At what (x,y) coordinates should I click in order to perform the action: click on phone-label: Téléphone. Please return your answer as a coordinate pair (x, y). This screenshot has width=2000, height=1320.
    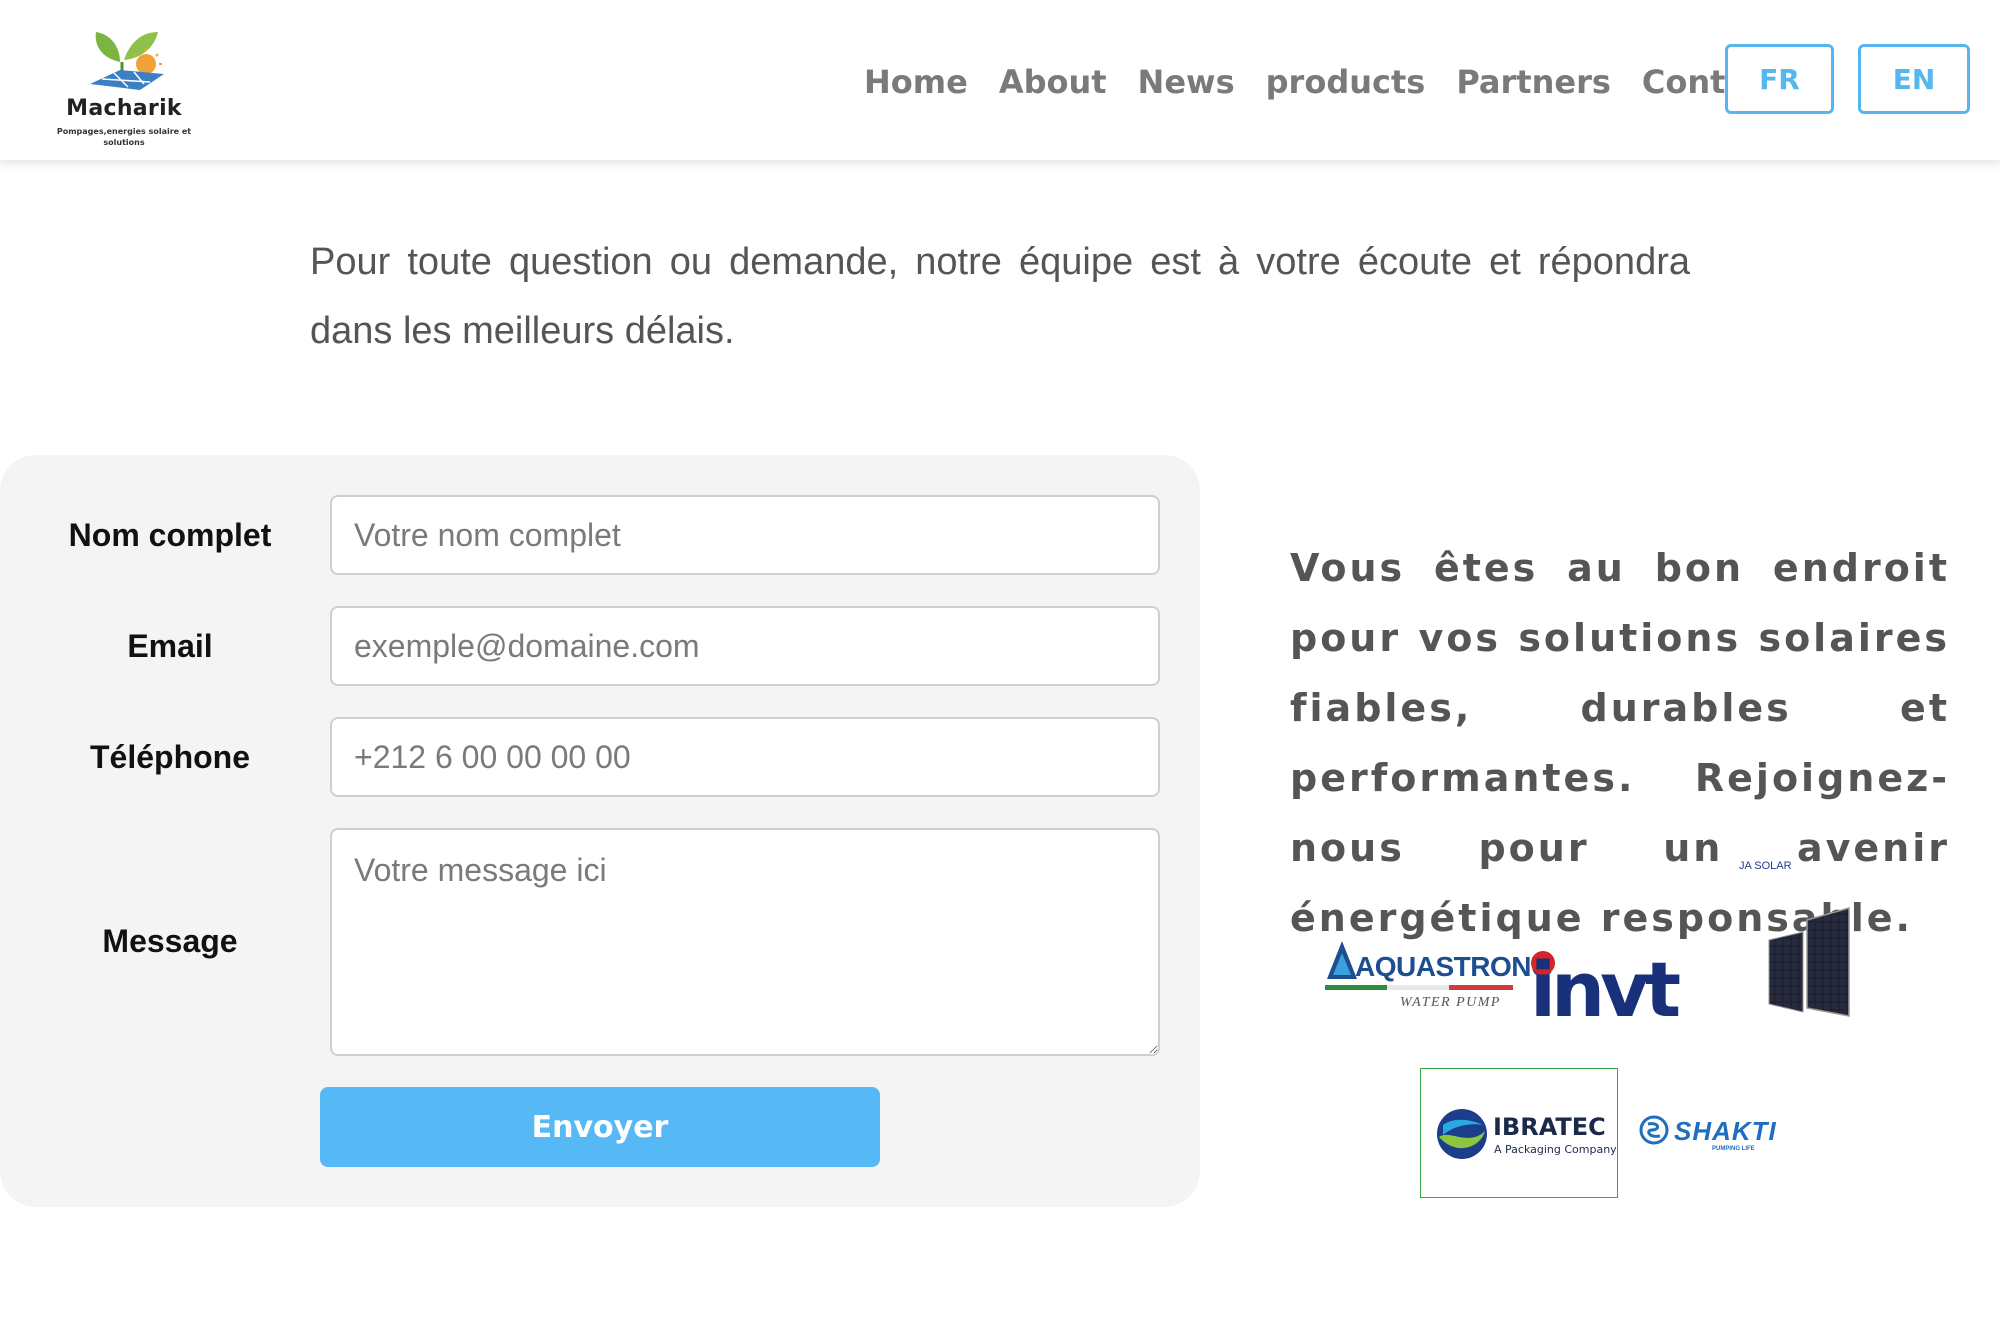
    Looking at the image, I should click on (169, 757).